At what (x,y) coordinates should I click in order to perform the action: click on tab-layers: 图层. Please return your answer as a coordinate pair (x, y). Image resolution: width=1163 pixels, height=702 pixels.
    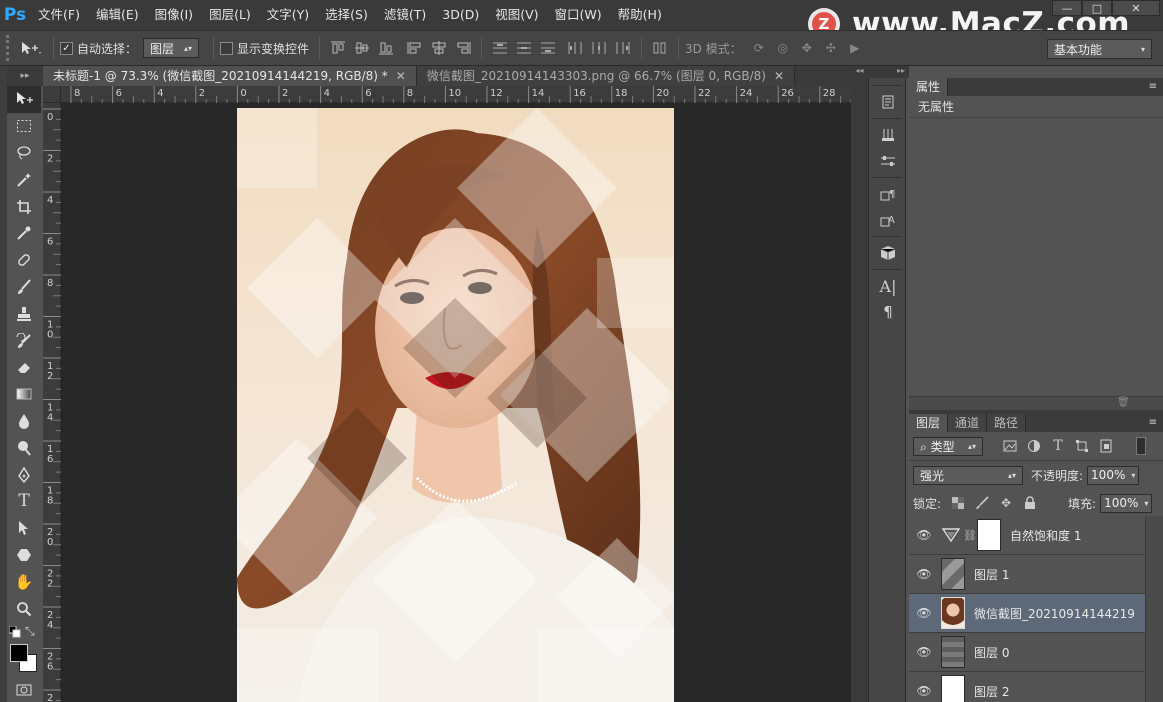
    Looking at the image, I should click on (929, 423).